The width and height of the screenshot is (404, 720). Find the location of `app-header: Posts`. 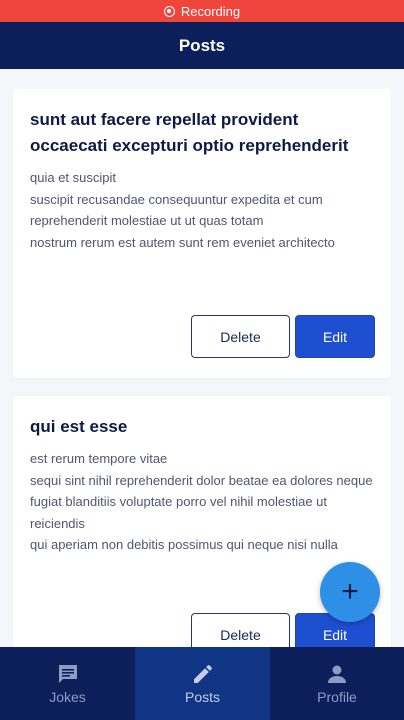

app-header: Posts is located at coordinates (202, 45).